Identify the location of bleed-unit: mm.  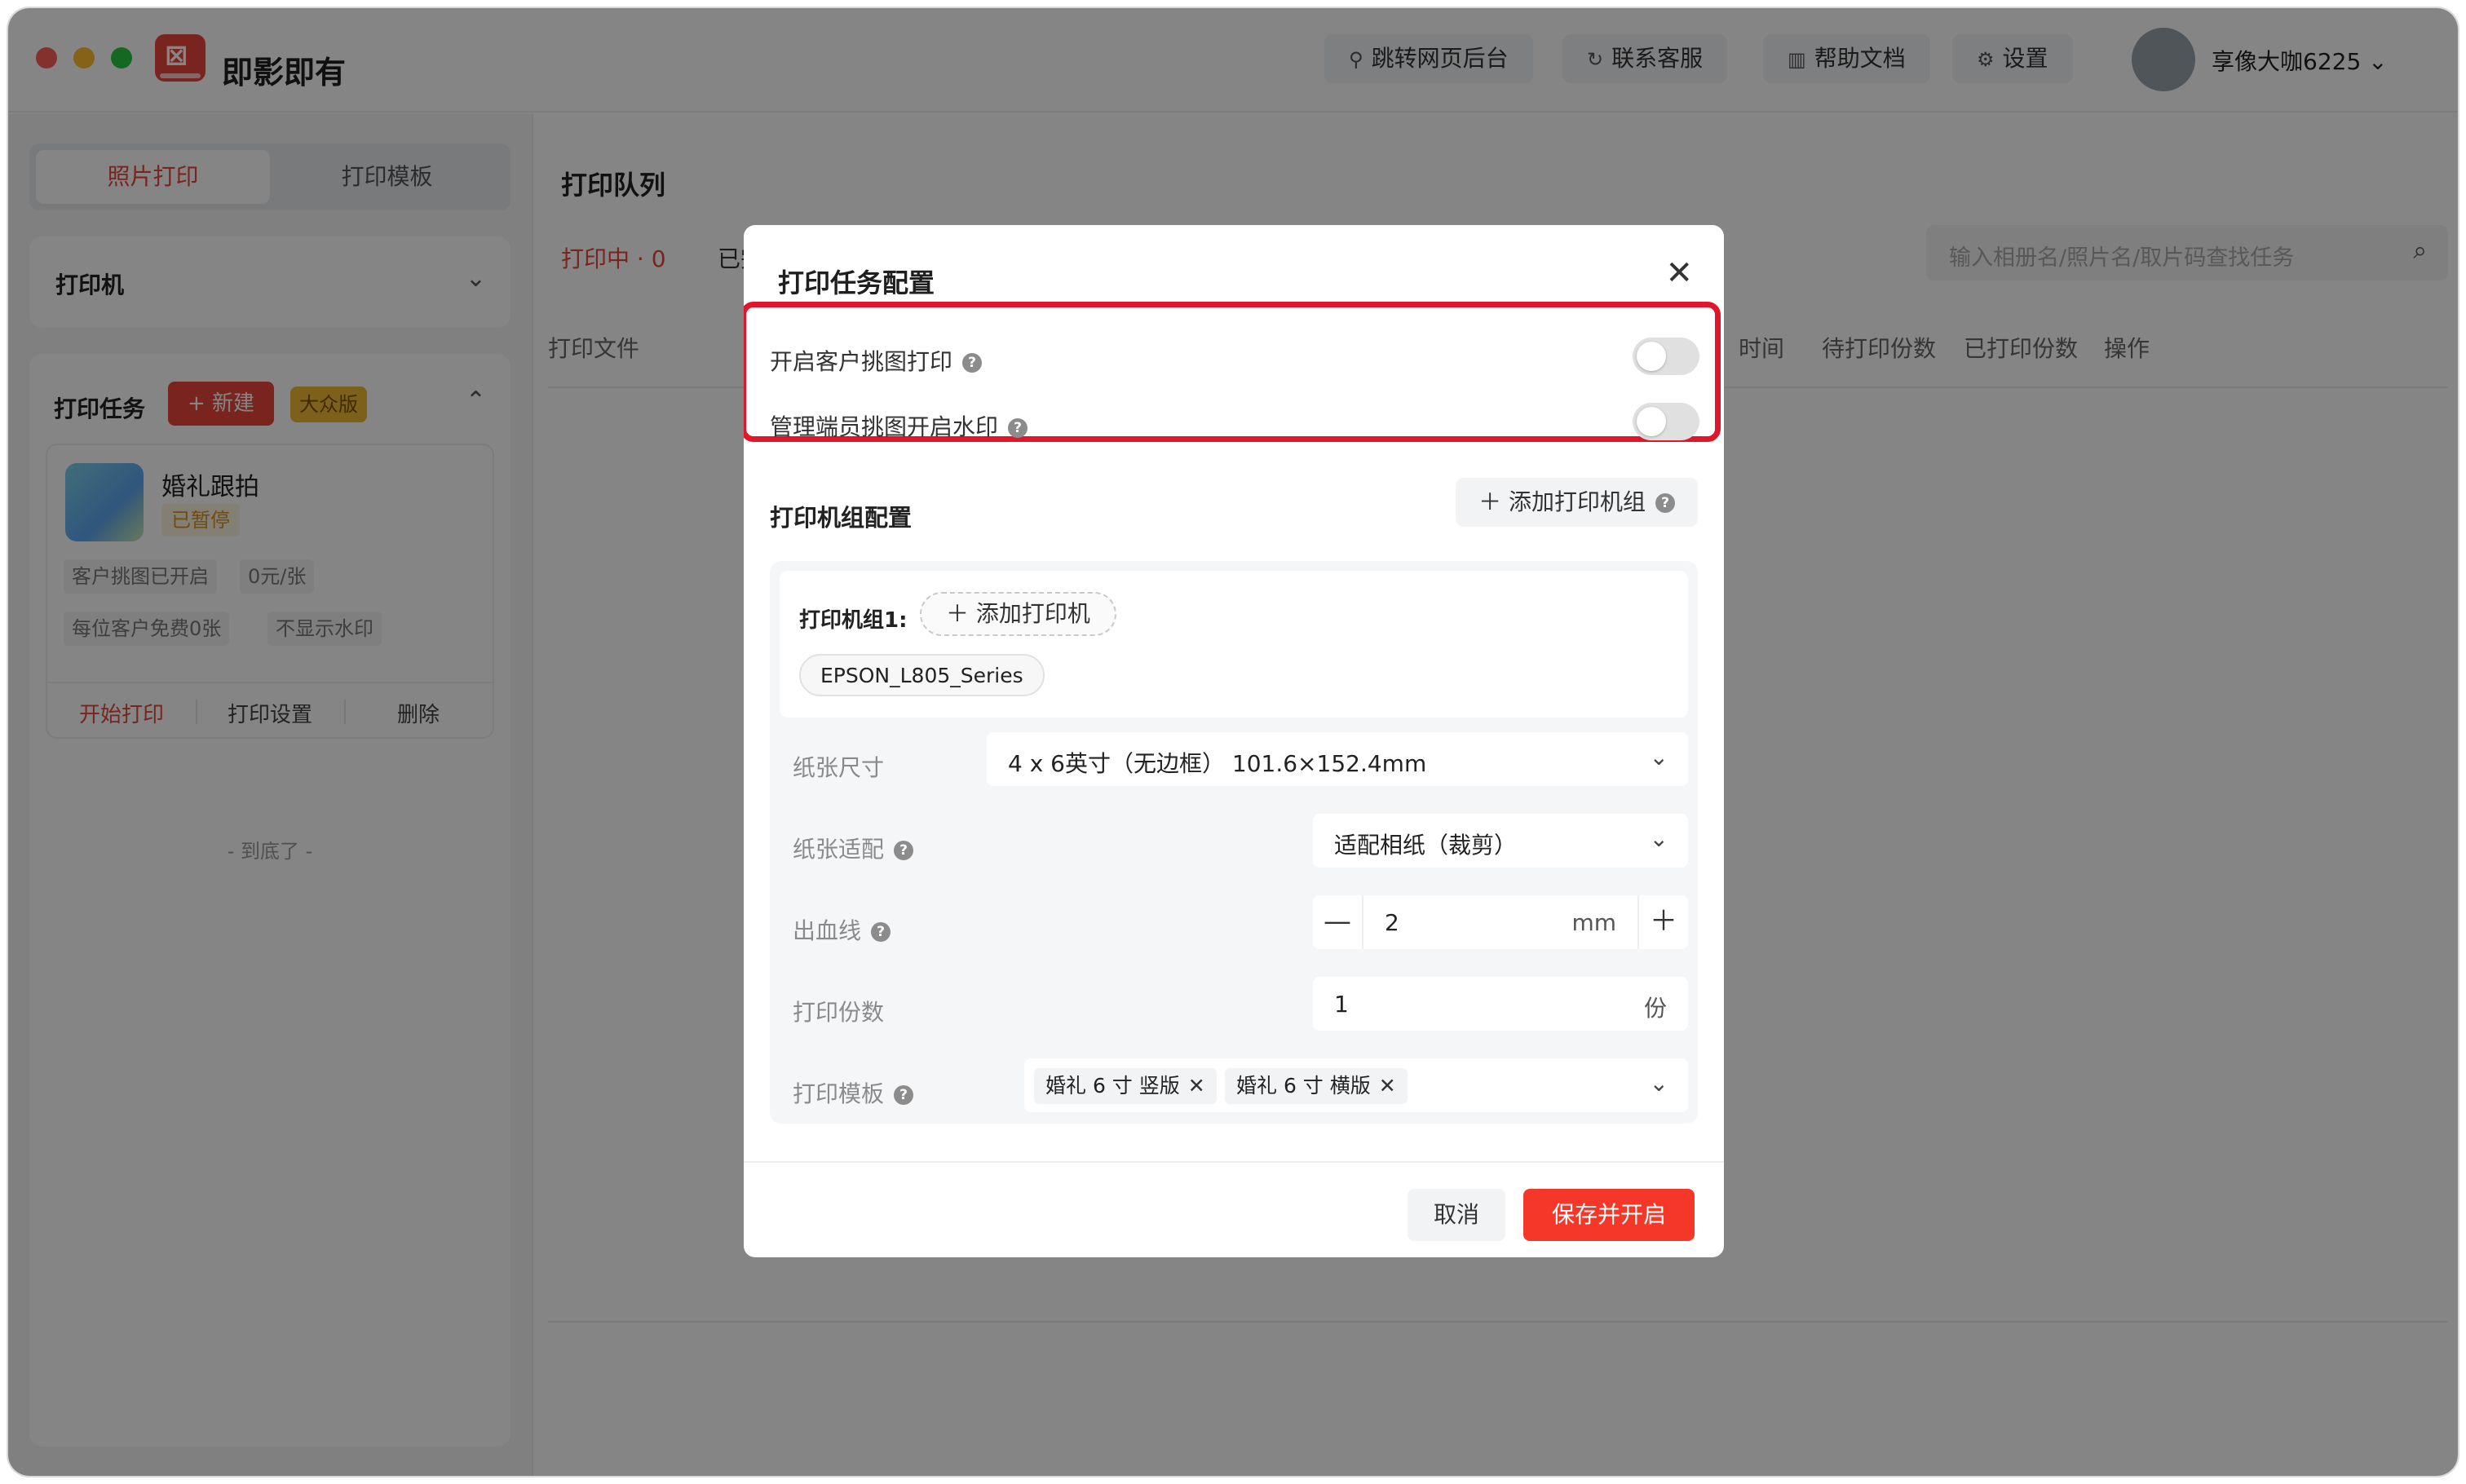
(1593, 922).